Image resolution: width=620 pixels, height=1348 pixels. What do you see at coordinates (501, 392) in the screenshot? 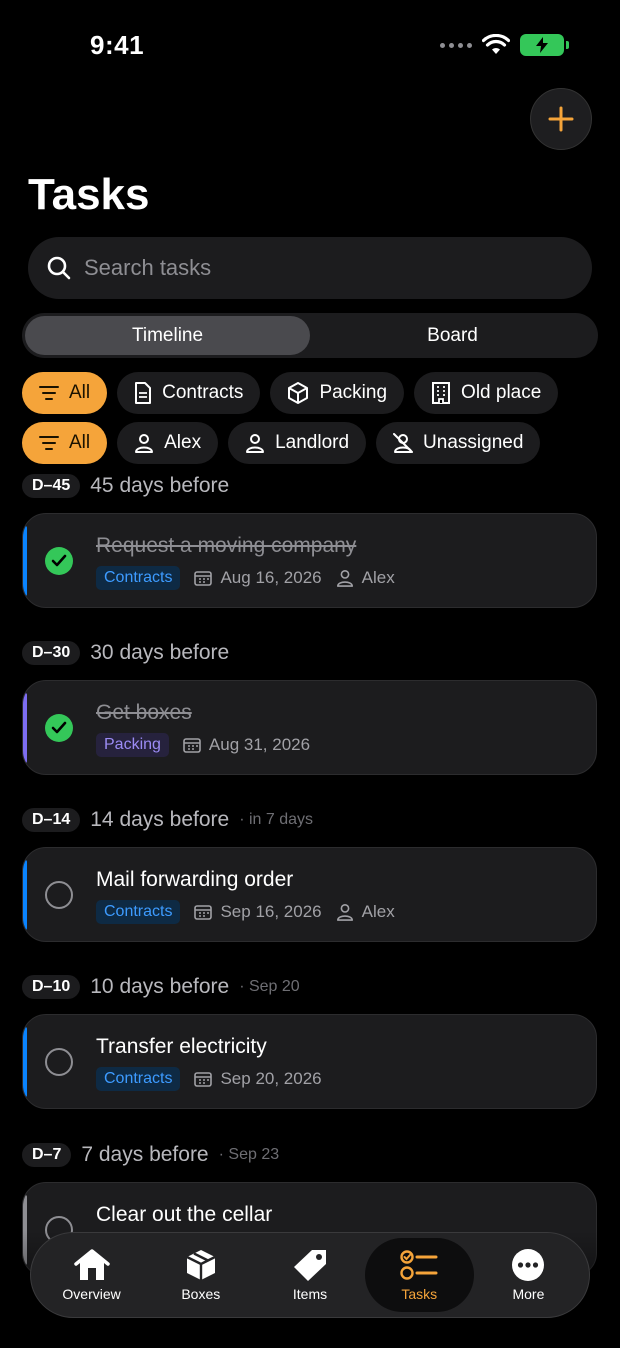
I see `chip-label: Old place` at bounding box center [501, 392].